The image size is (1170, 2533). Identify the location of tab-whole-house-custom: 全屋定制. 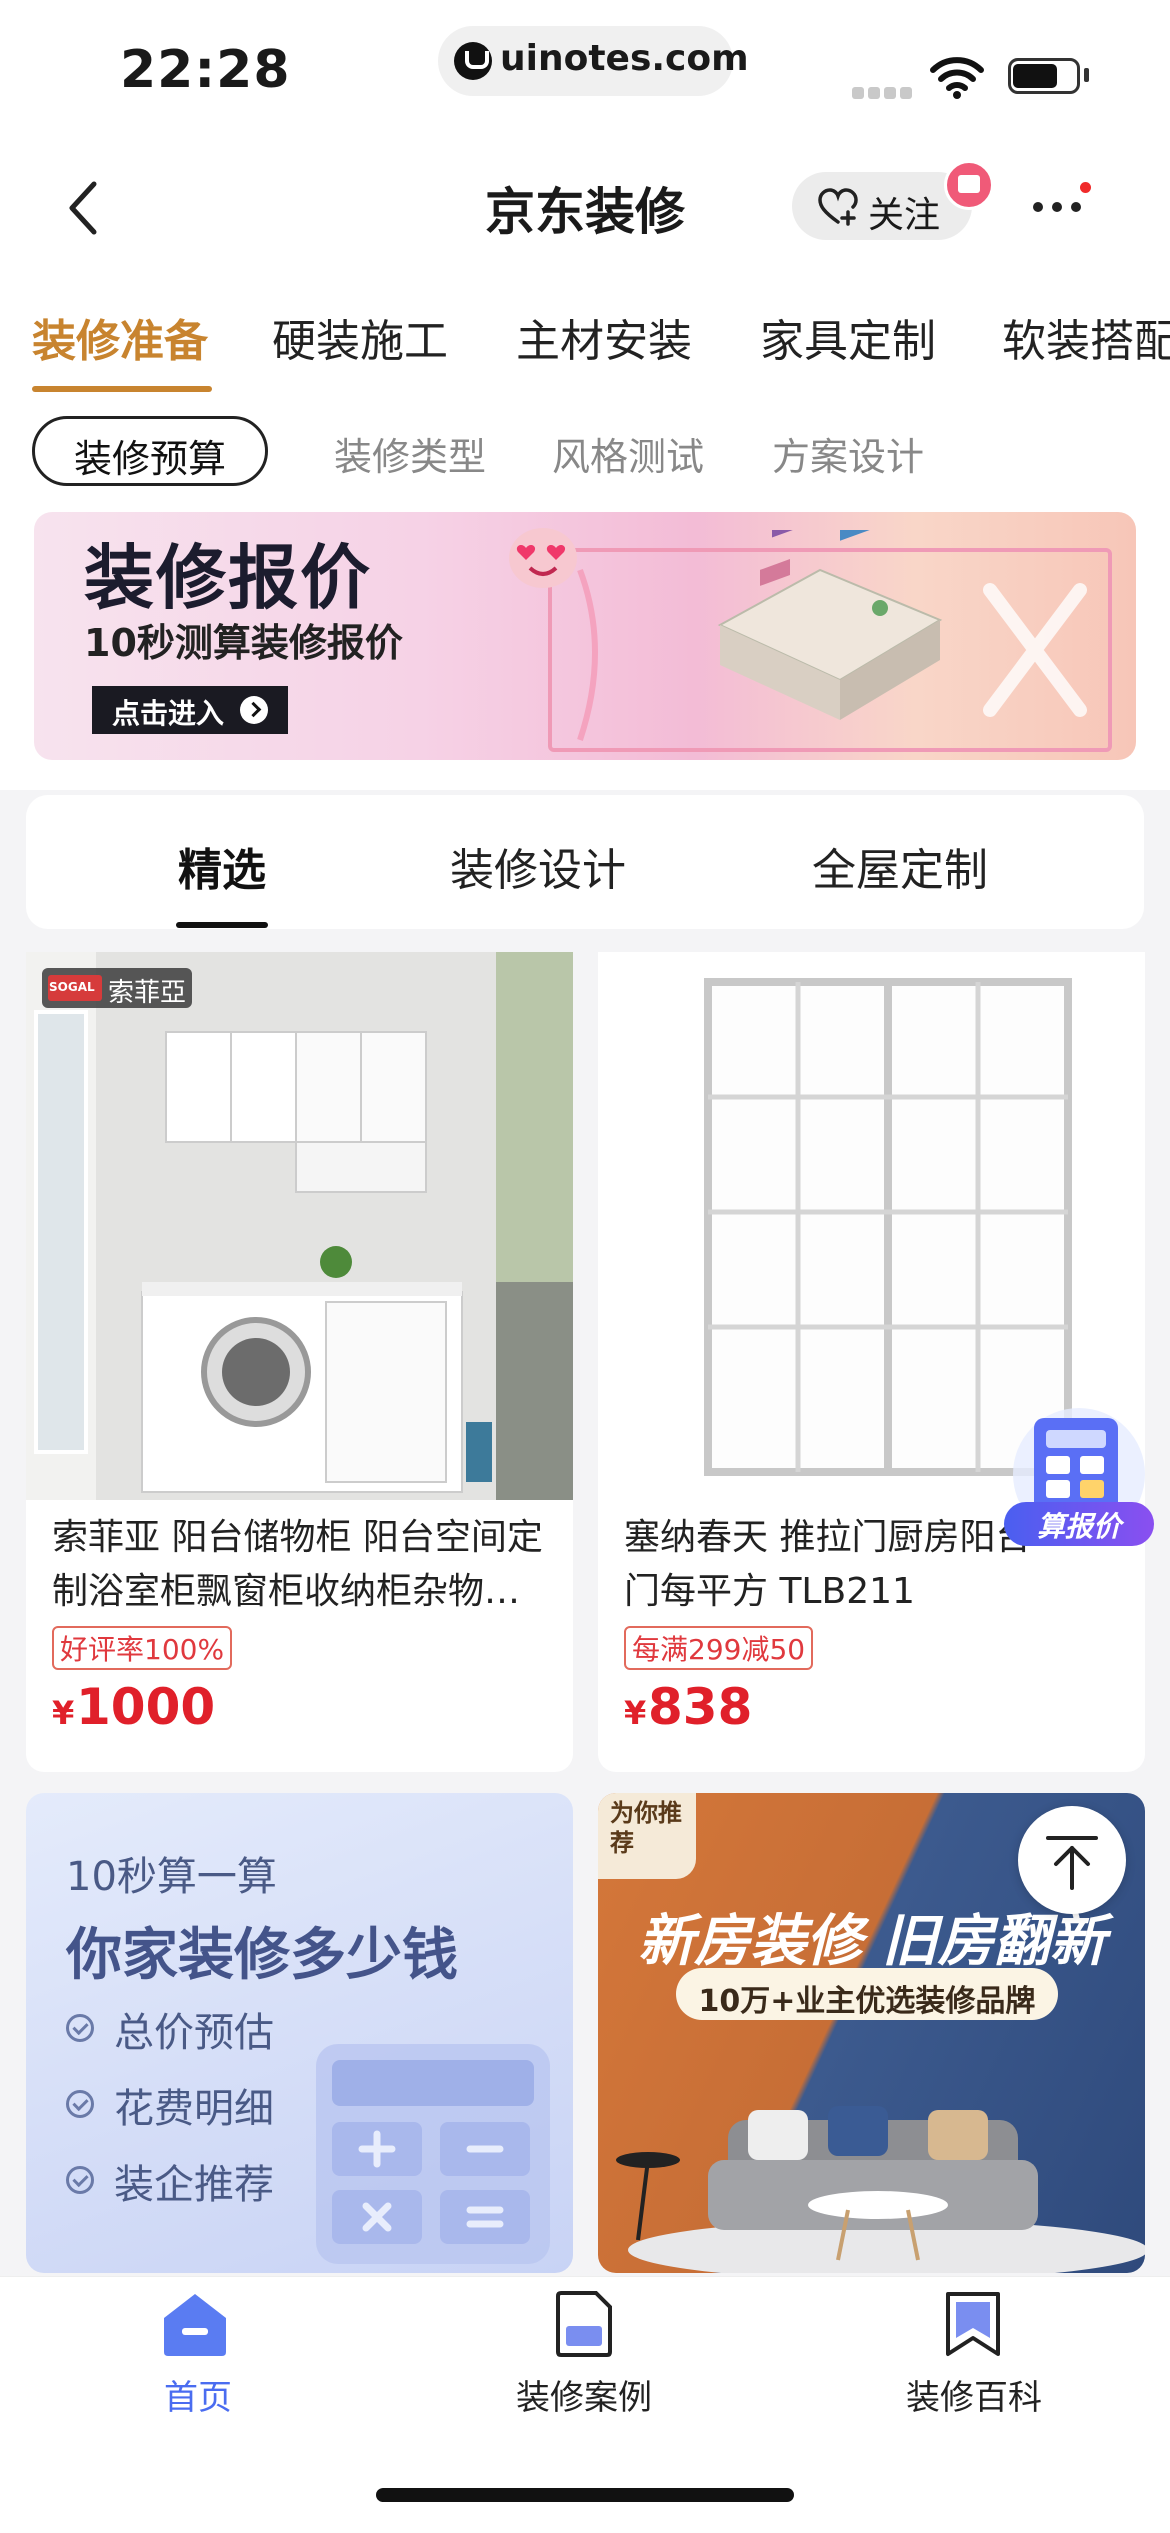
(900, 866).